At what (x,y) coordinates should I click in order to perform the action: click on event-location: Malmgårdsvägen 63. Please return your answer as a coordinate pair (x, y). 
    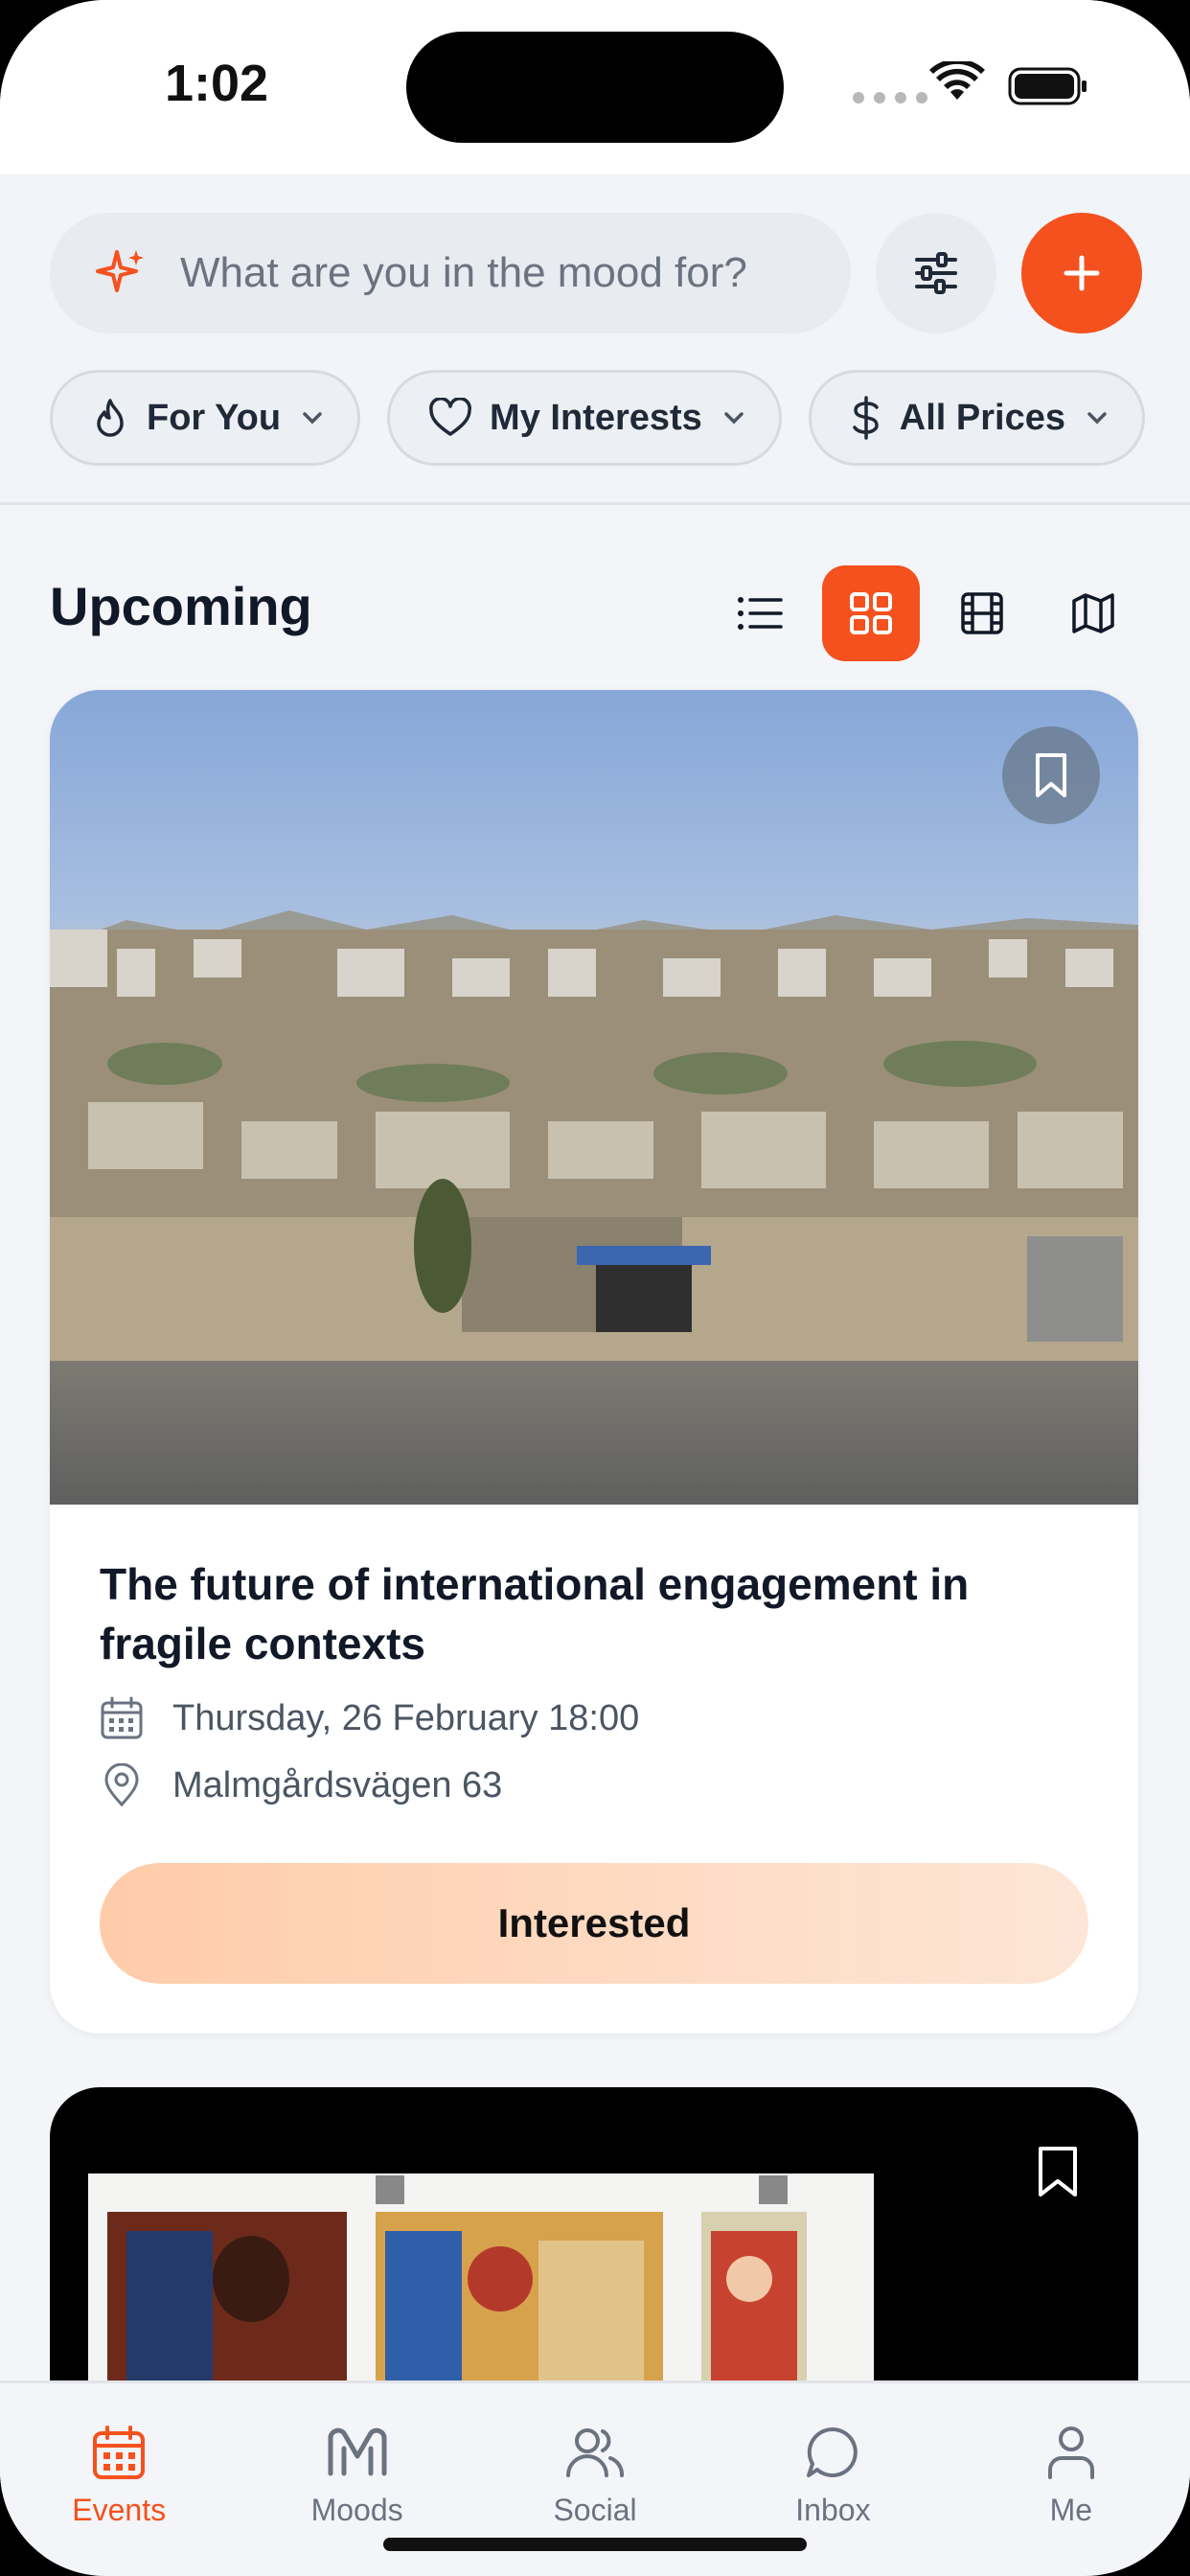
    Looking at the image, I should click on (338, 1785).